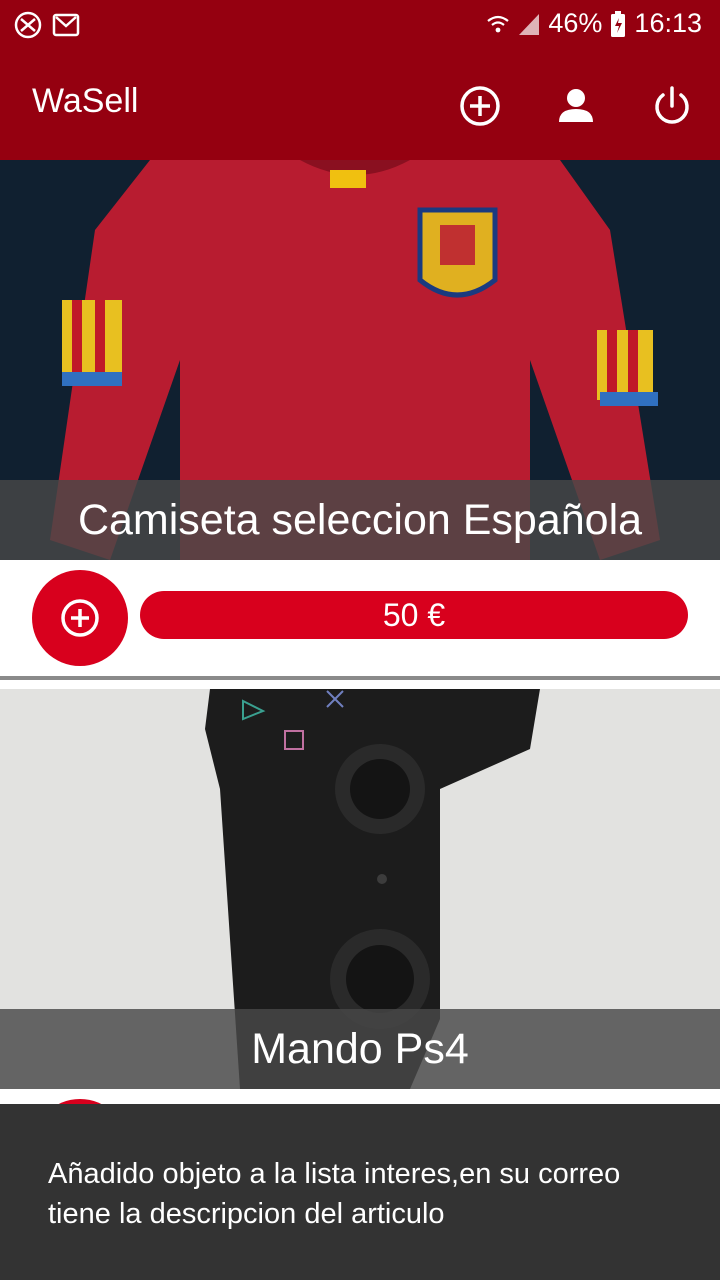 This screenshot has height=1280, width=720. What do you see at coordinates (360, 1049) in the screenshot?
I see `product-title: Mando Ps4` at bounding box center [360, 1049].